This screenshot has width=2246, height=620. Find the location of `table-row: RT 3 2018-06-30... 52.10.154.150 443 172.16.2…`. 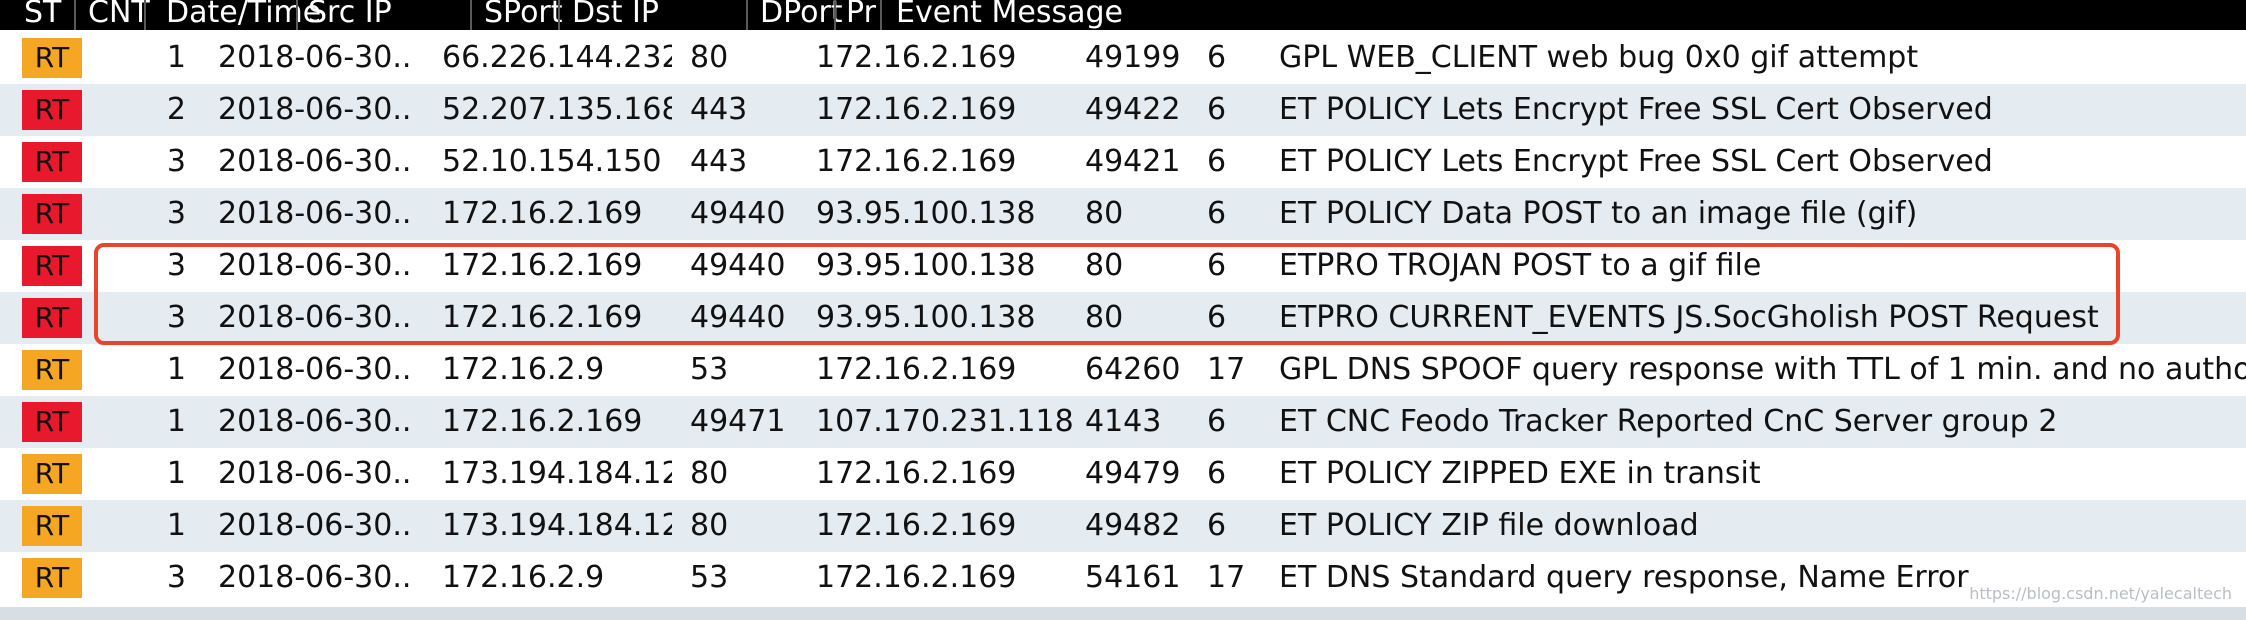

table-row: RT 3 2018-06-30... 52.10.154.150 443 172.16.2… is located at coordinates (1123, 162).